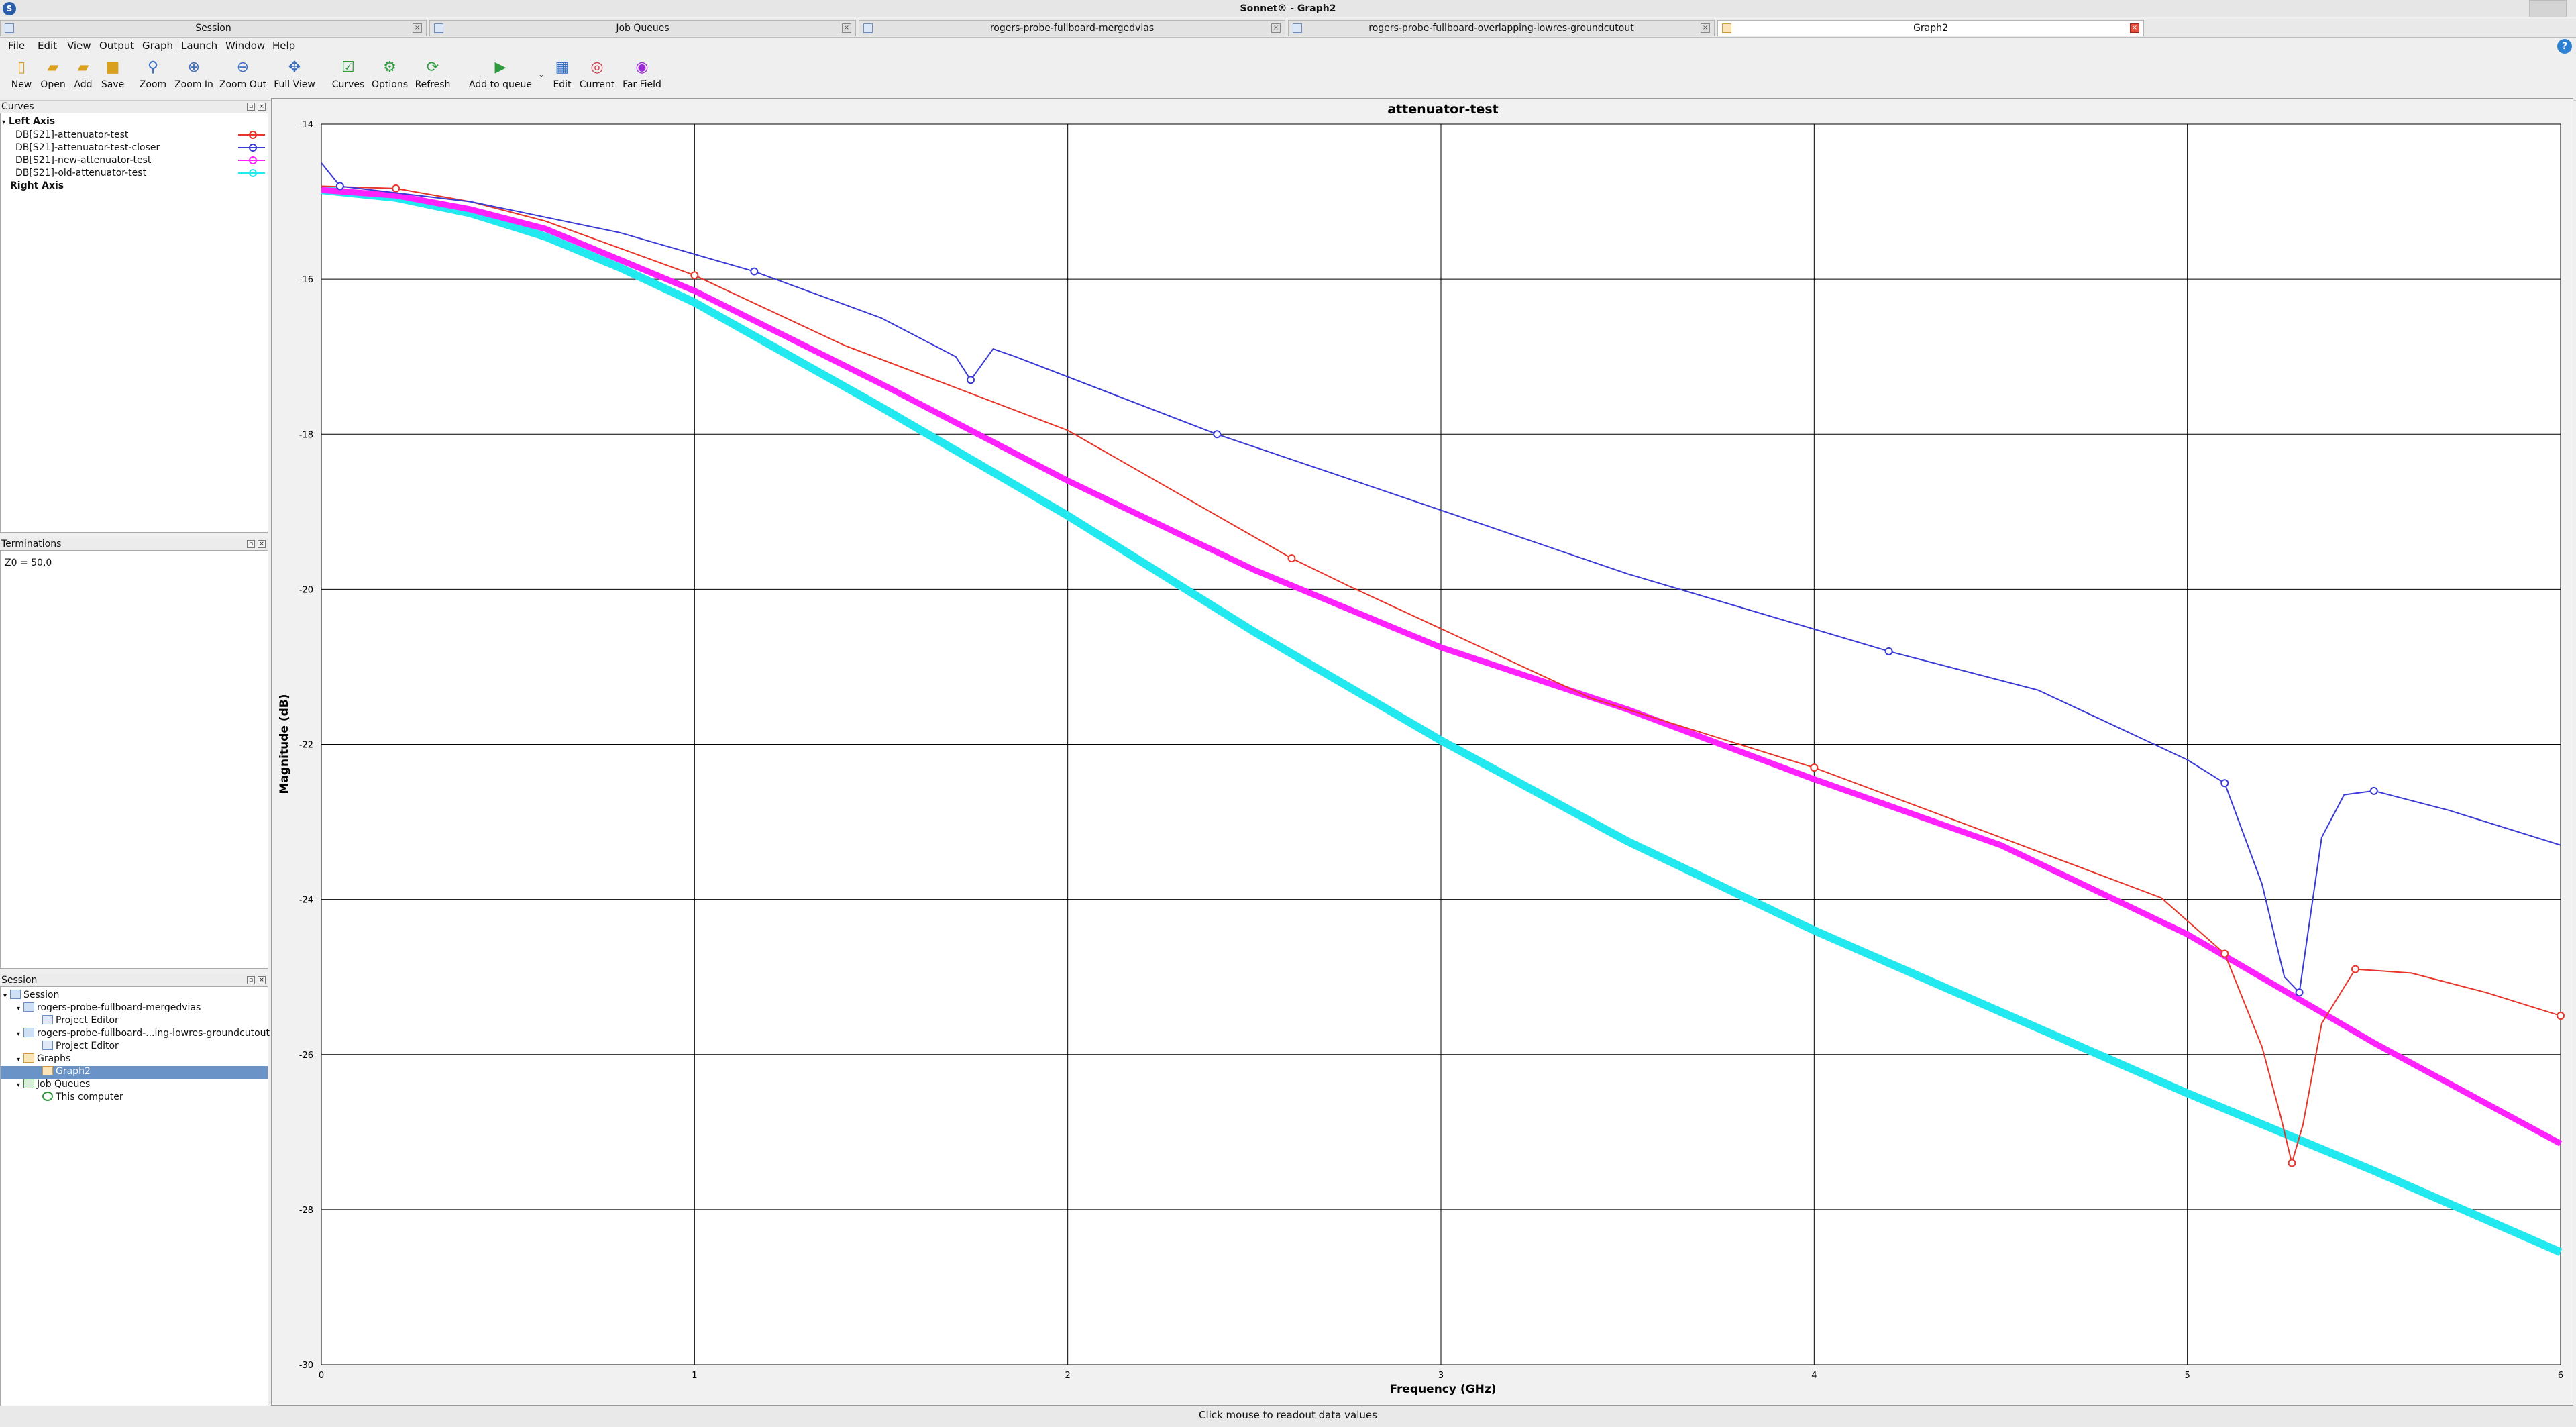 The image size is (2576, 1427). Describe the element at coordinates (1930, 28) in the screenshot. I see `tab-graph2: Graph2 ×` at that location.